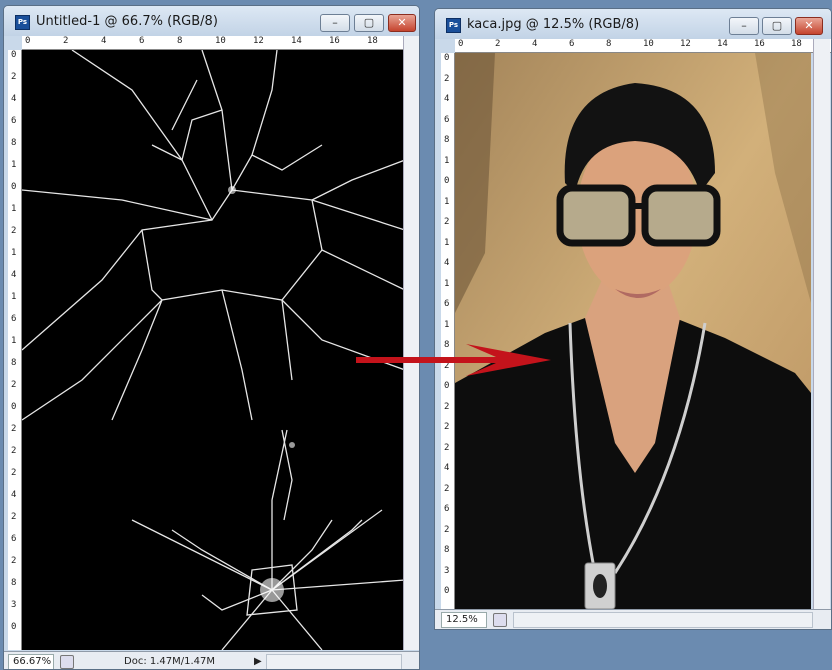 This screenshot has width=832, height=670. What do you see at coordinates (15, 350) in the screenshot?
I see `vertical-ruler: 024681012141618202224262830` at bounding box center [15, 350].